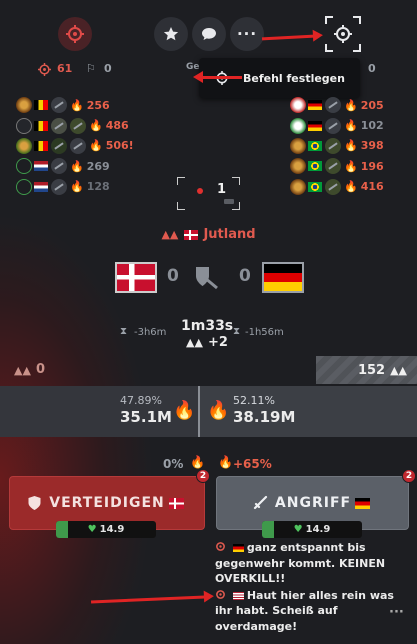 Image resolution: width=417 pixels, height=644 pixels. I want to click on right-troops-bar: 152 ▲▲, so click(366, 370).